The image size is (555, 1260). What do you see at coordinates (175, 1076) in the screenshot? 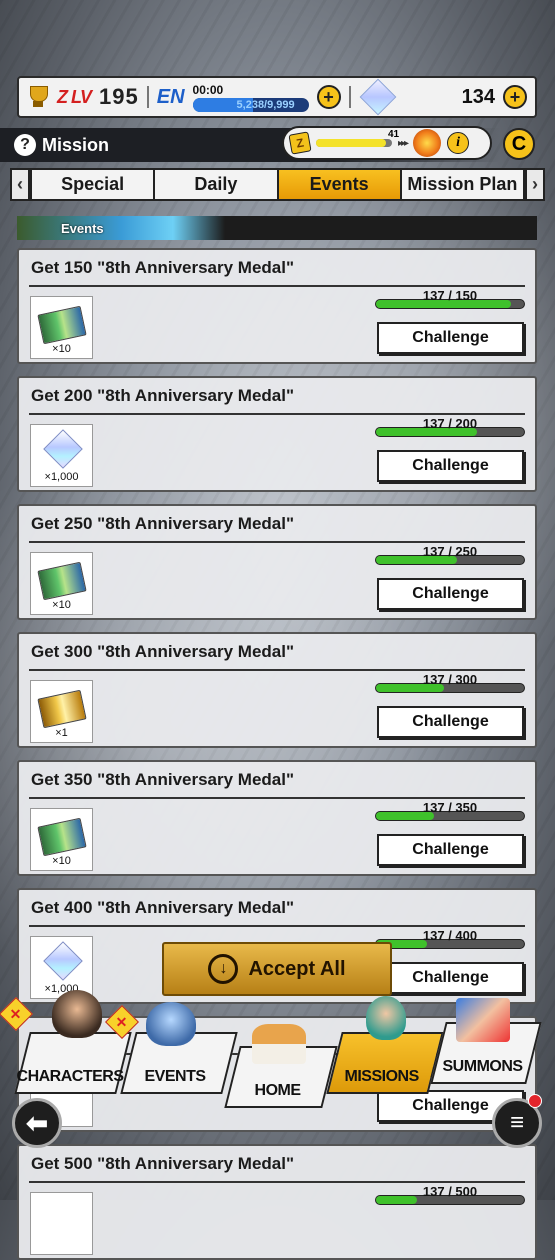
I see `nav-events-label: EVENTS` at bounding box center [175, 1076].